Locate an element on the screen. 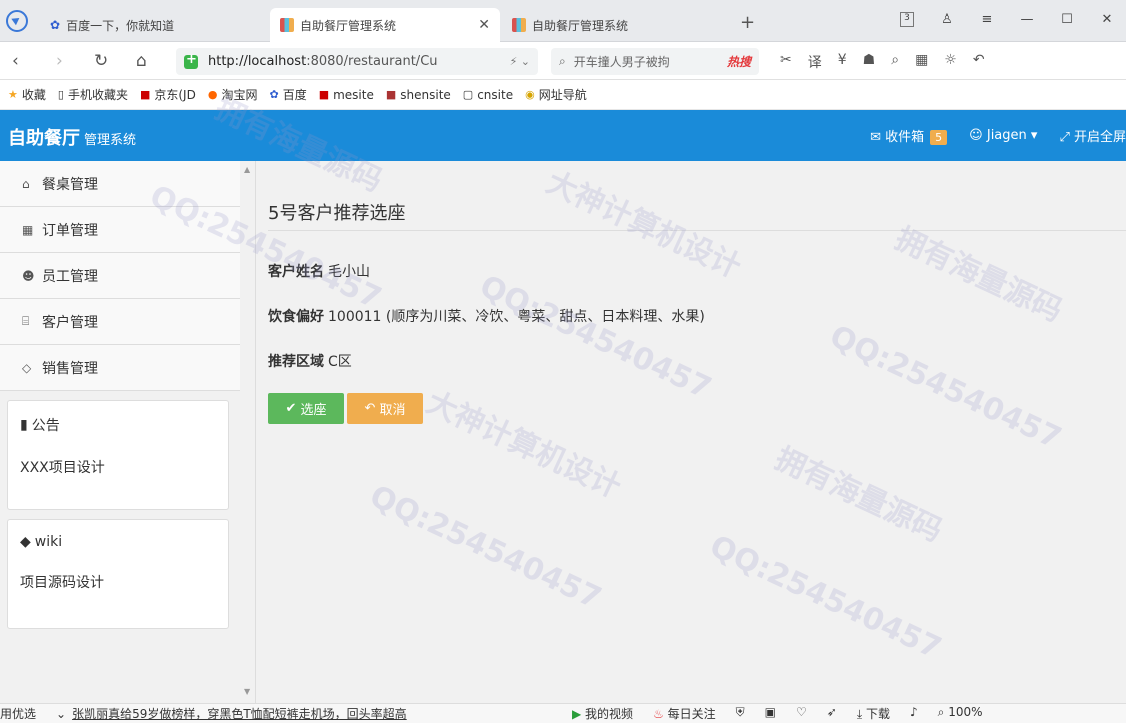 Image resolution: width=1126 pixels, height=723 pixels. customer-name-row: 客户姓名 毛小山 is located at coordinates (319, 271).